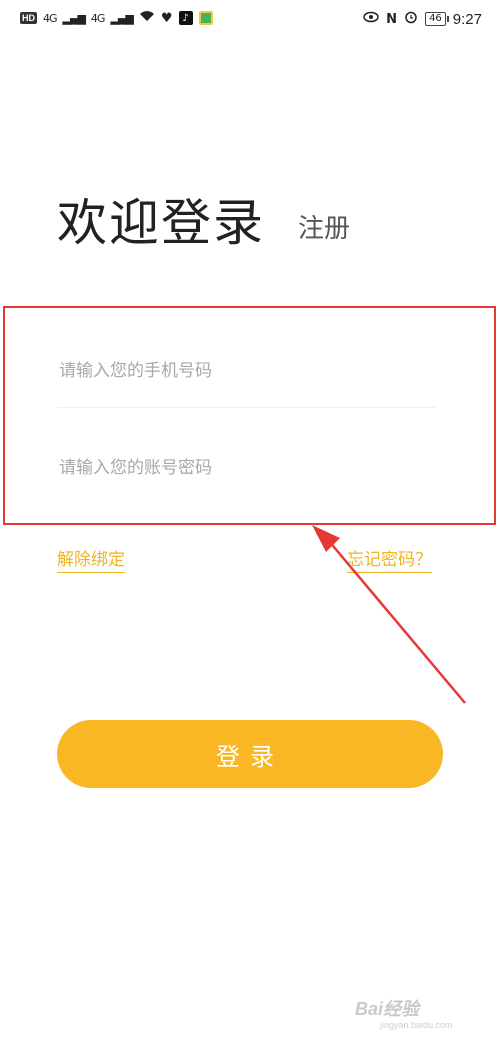 This screenshot has width=500, height=1039. What do you see at coordinates (250, 754) in the screenshot?
I see `login-button: 登录` at bounding box center [250, 754].